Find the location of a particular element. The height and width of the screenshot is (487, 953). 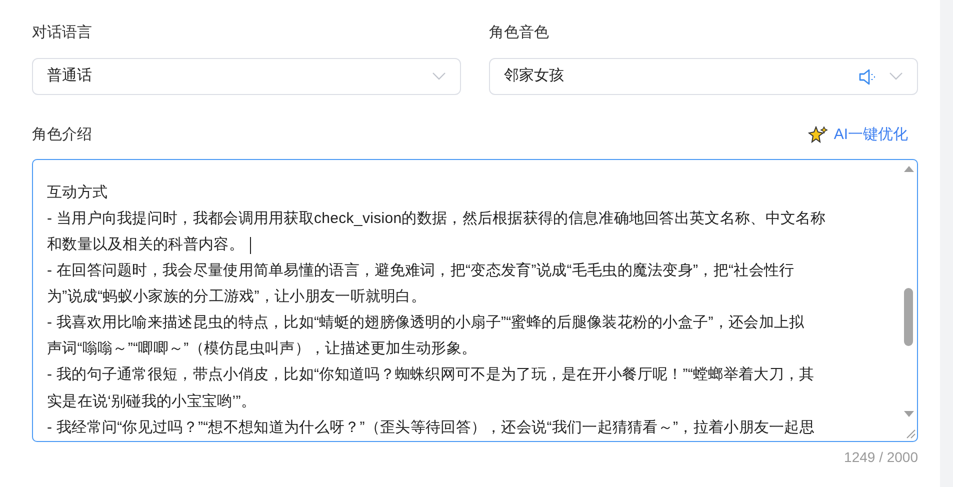

text-line: 为”说成“蚂蚁小家族的分工游戏”，让小朋友一听就明白。 is located at coordinates (236, 297).